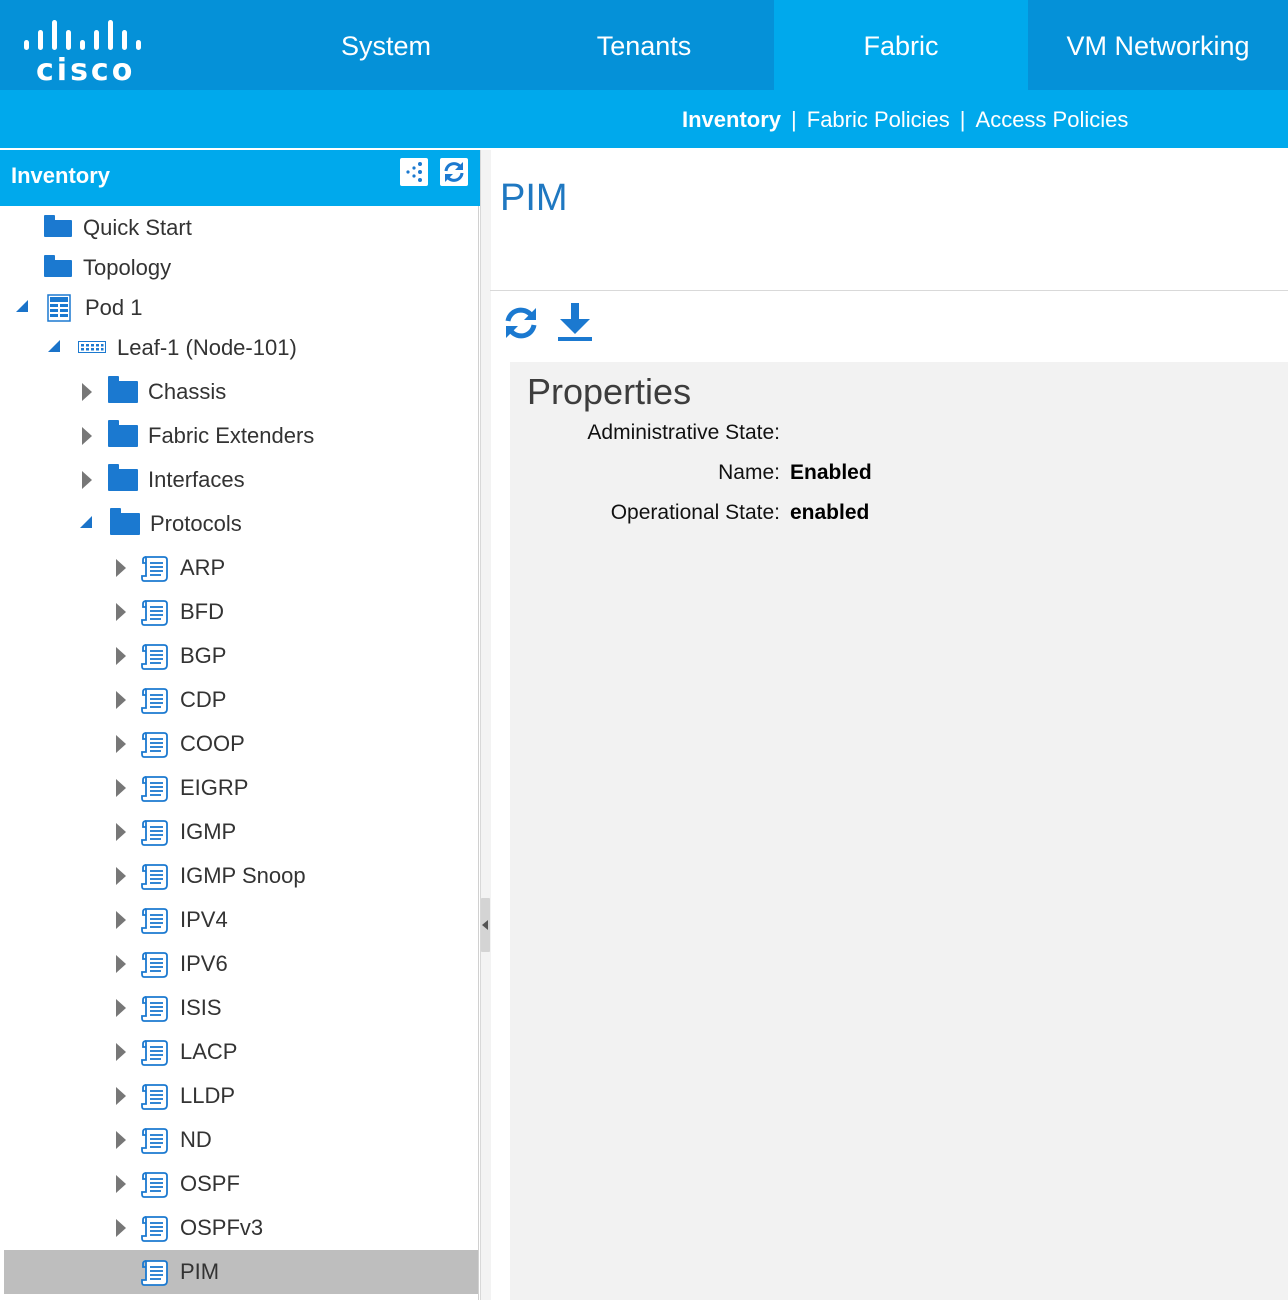 Image resolution: width=1288 pixels, height=1300 pixels. Describe the element at coordinates (485, 925) in the screenshot. I see `collapse-arrow-icon` at that location.